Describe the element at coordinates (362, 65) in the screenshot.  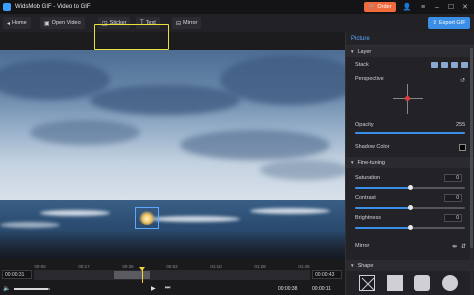
I see `stack-label: Stack` at that location.